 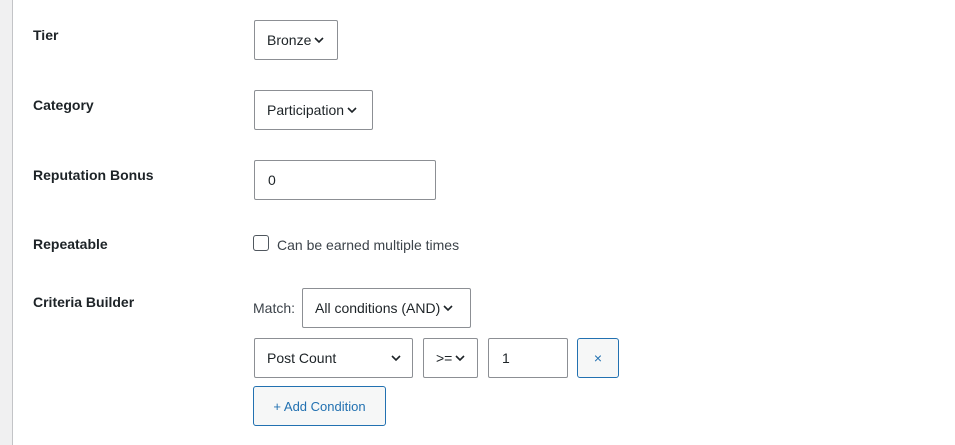 What do you see at coordinates (302, 358) in the screenshot?
I see `condition-metric-value: Post Count` at bounding box center [302, 358].